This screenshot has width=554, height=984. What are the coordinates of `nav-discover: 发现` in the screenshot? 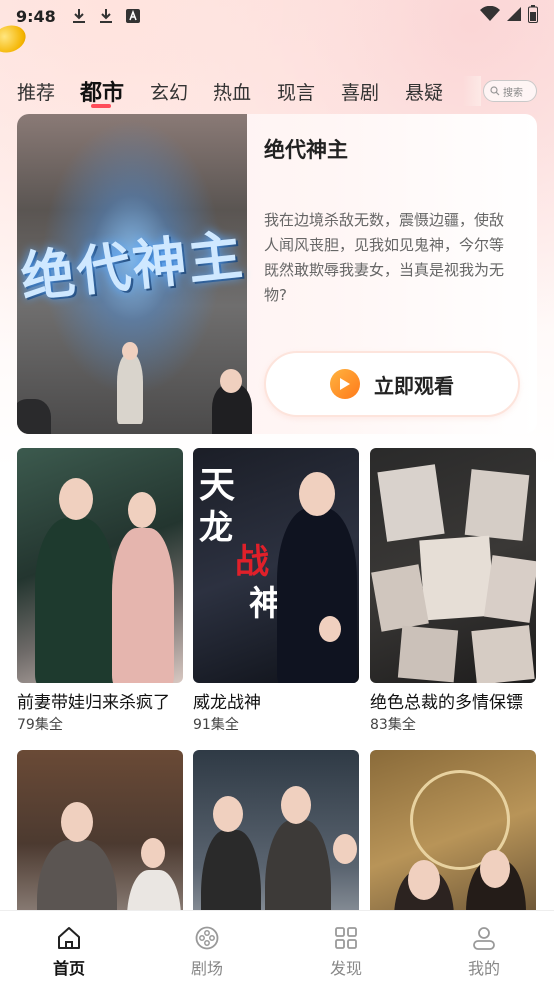 It's located at (346, 952).